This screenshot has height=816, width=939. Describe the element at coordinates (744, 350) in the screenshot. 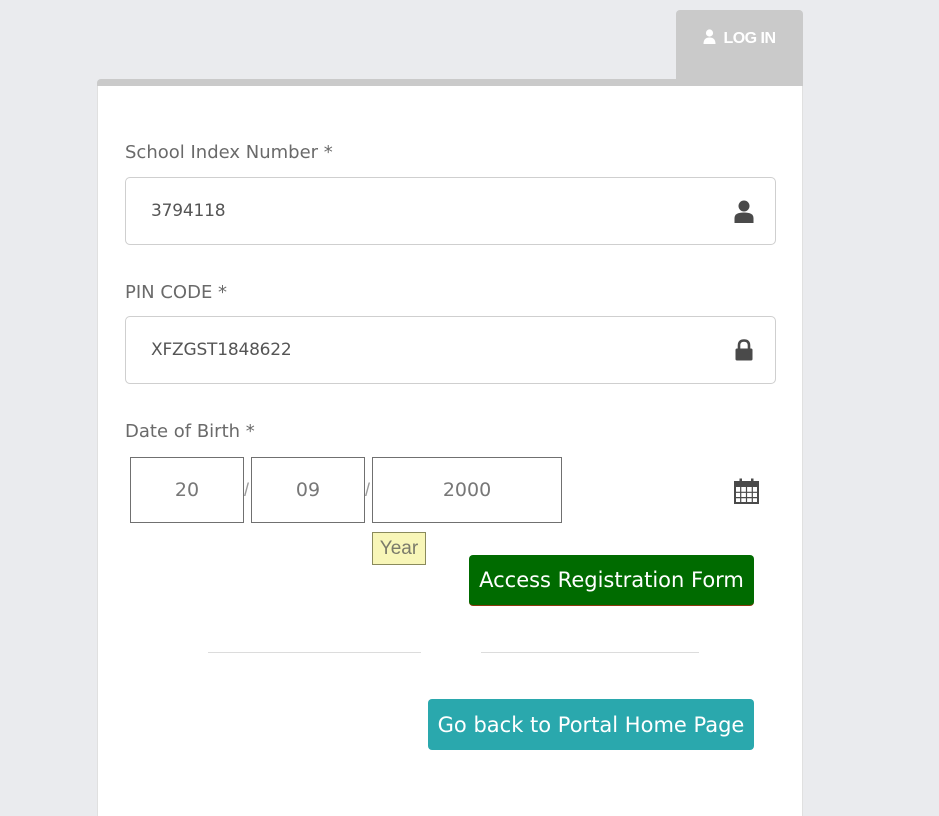

I see `lock-icon` at that location.